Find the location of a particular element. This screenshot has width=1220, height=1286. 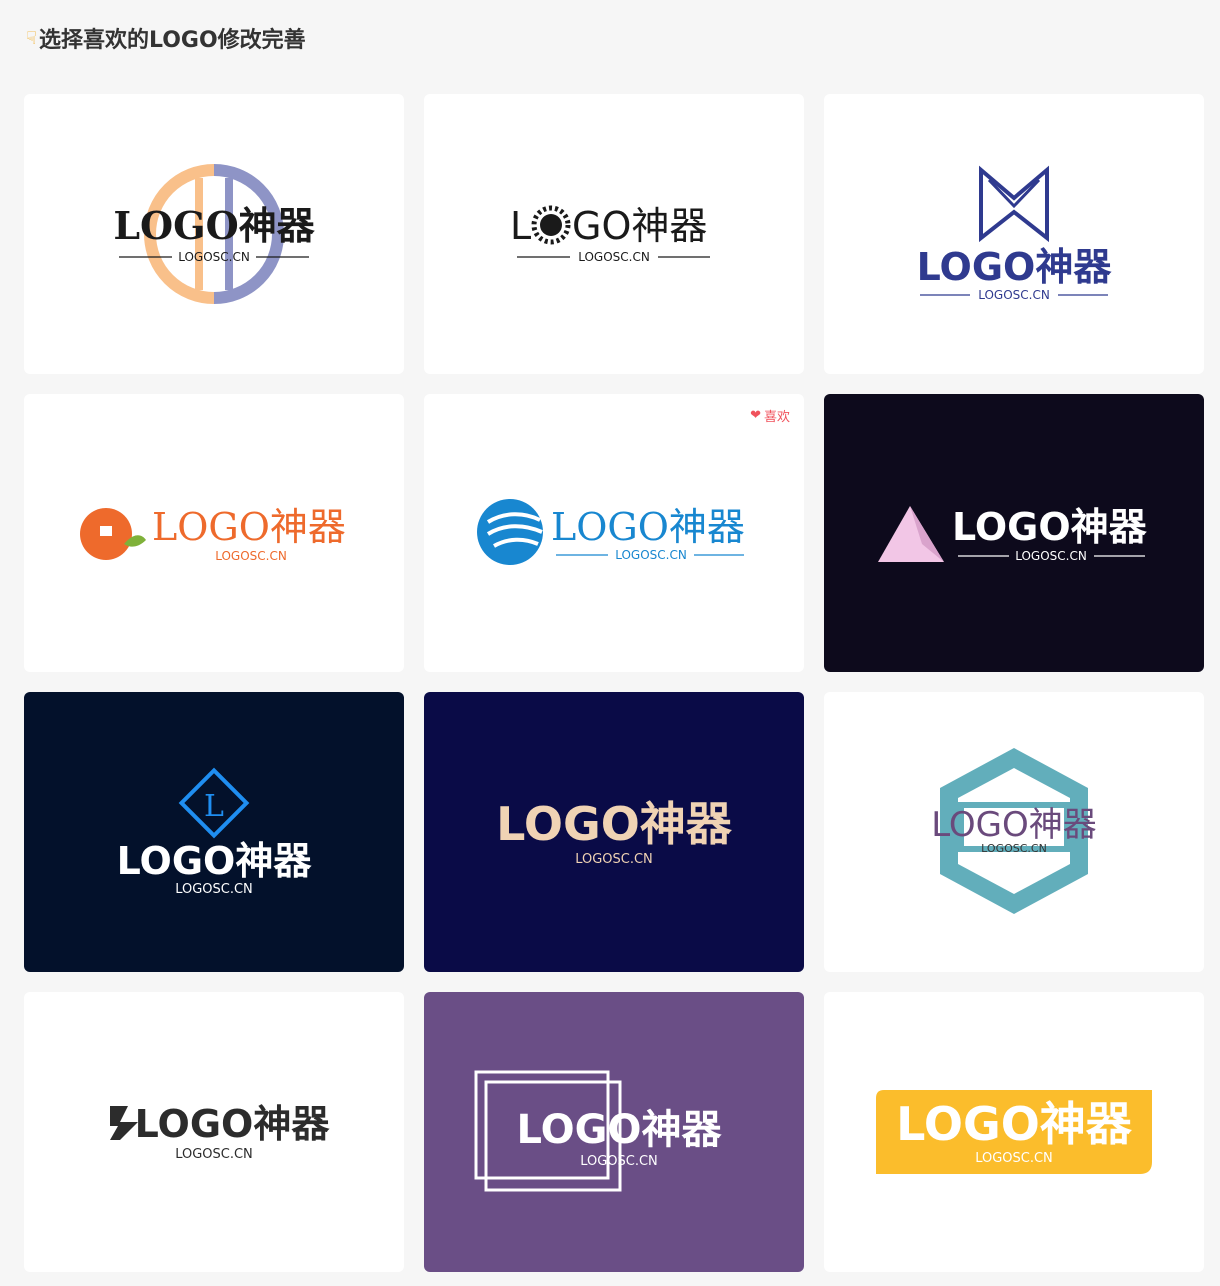

logo-card: L GO神器 LOGOSC.CN is located at coordinates (614, 234).